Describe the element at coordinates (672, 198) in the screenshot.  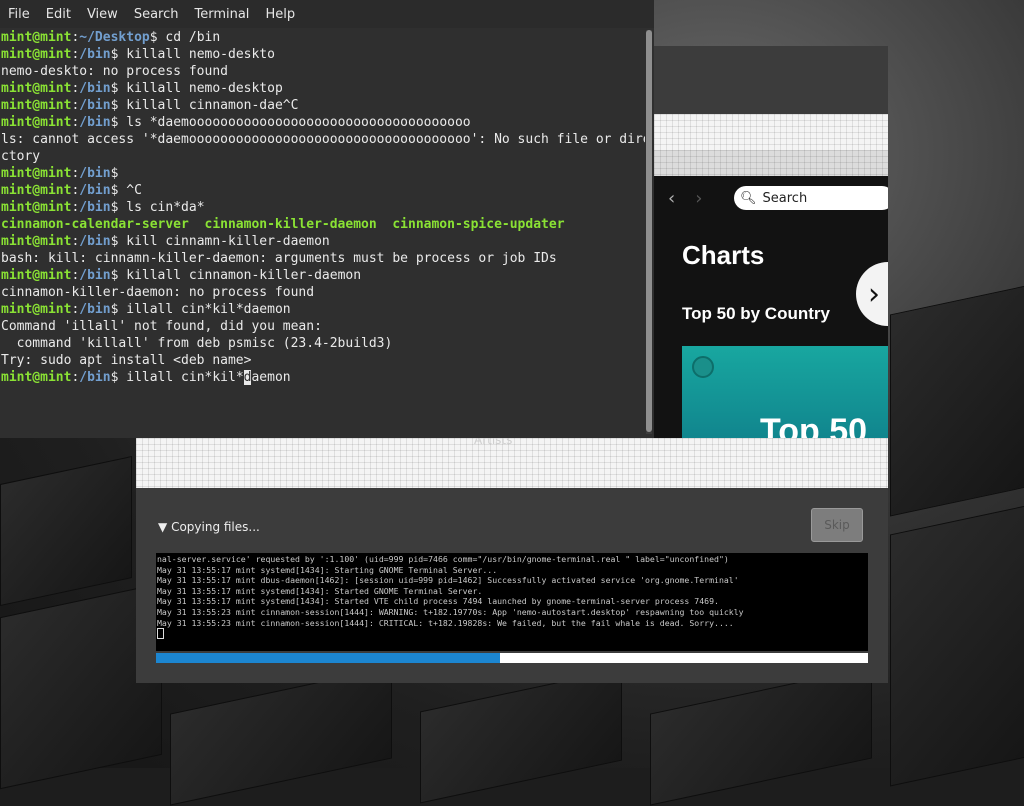
I see `chevron-left-icon: ‹` at that location.